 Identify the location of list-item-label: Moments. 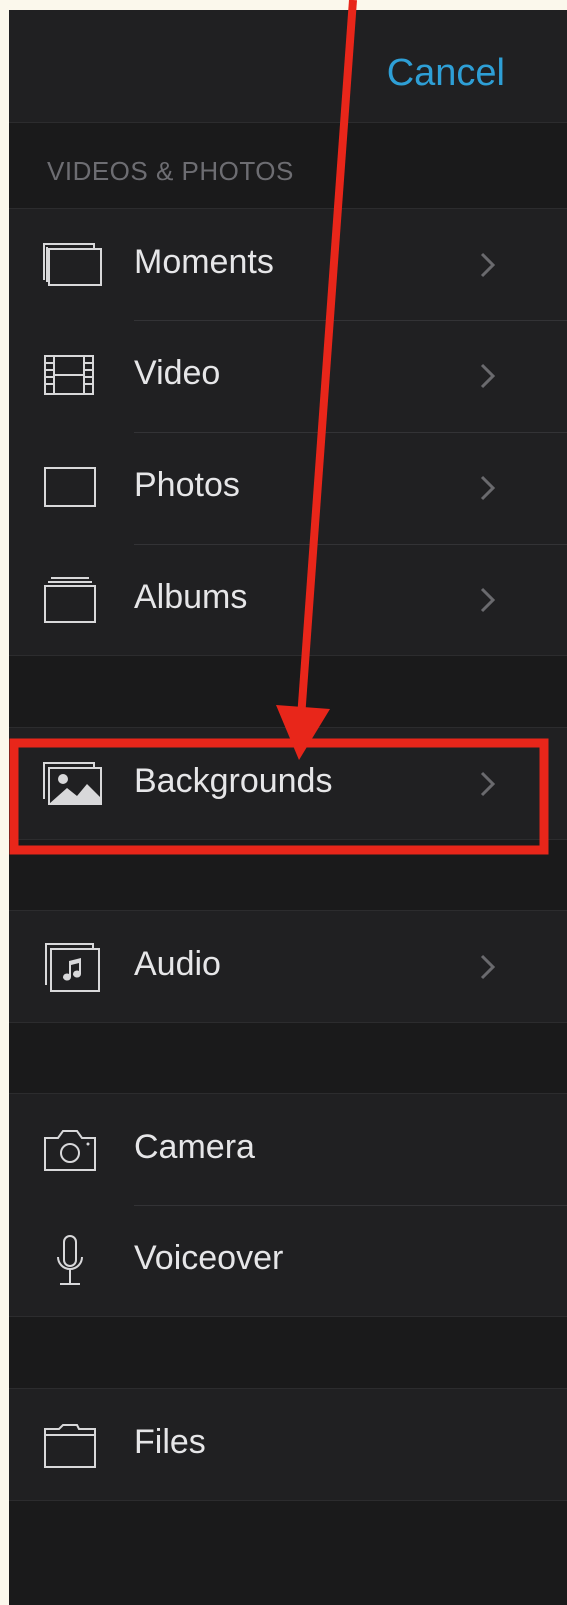
(204, 262).